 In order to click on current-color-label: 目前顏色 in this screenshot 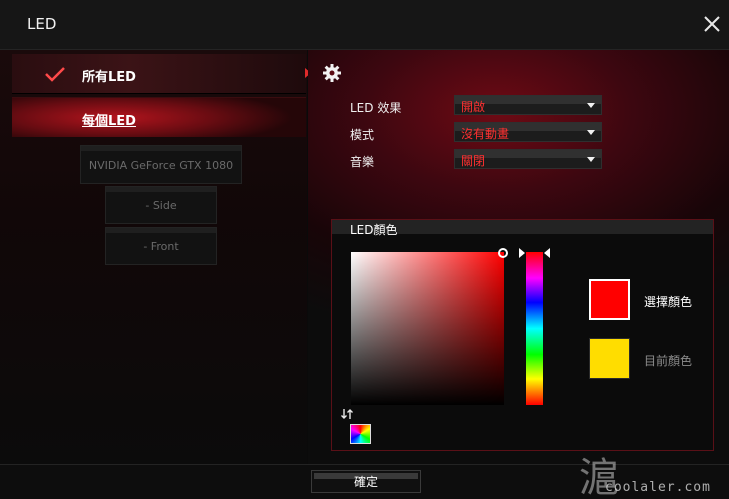, I will do `click(668, 361)`.